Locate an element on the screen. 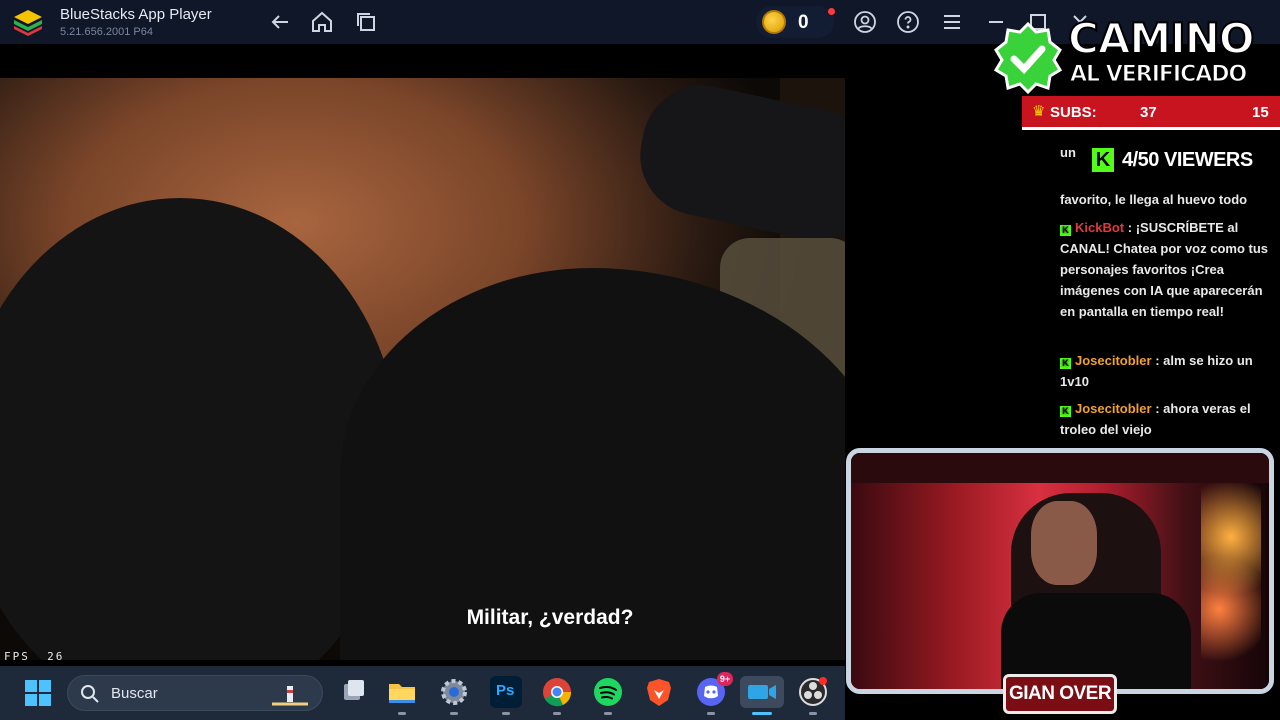  taskbar-app-brave is located at coordinates (659, 692).